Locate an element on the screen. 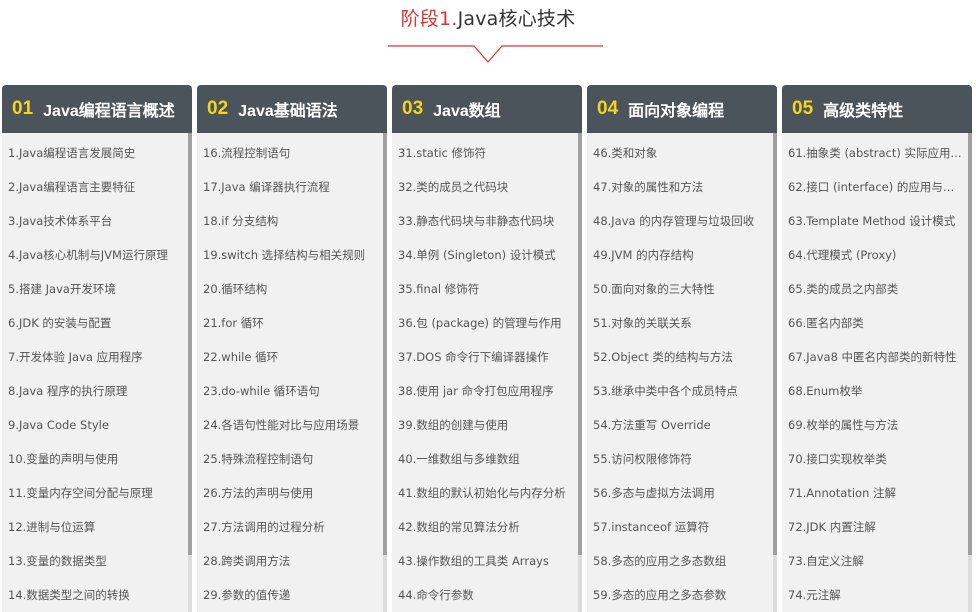 This screenshot has height=612, width=976. topic-item: 38.使用 jar 命令打包应用程序 is located at coordinates (486, 391).